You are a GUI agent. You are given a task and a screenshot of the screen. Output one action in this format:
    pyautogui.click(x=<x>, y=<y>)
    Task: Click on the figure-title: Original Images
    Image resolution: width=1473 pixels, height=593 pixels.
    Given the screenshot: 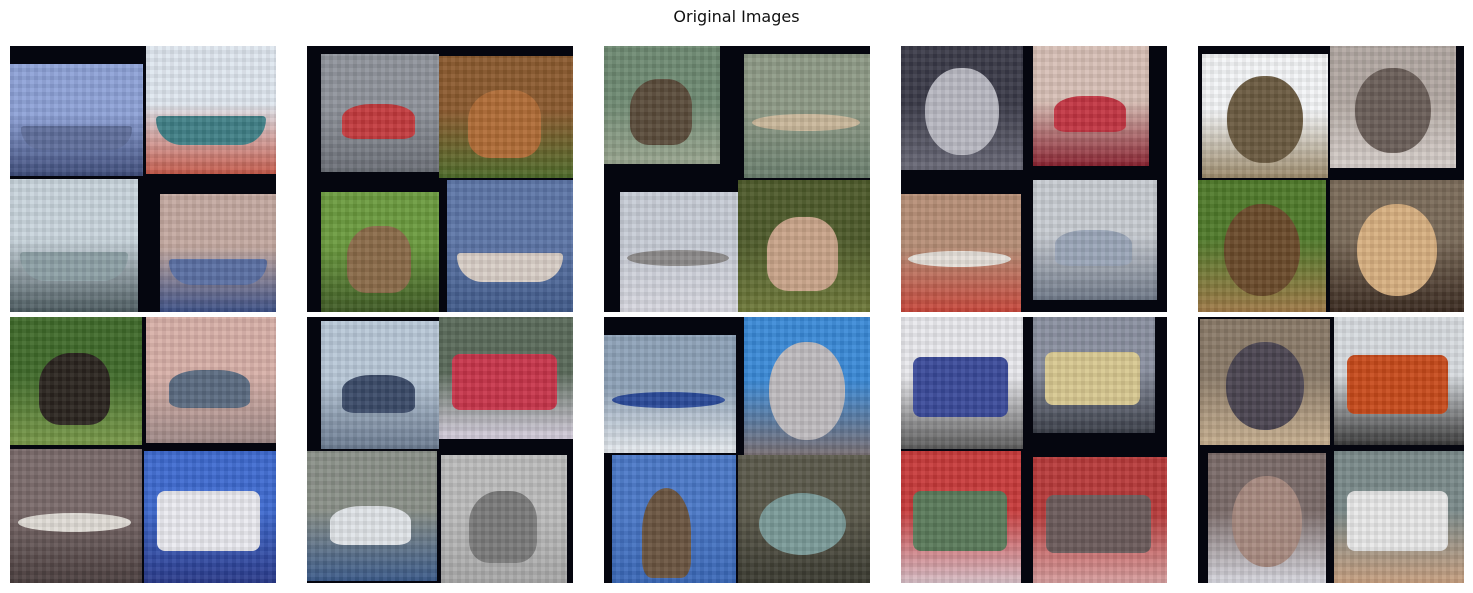 What is the action you would take?
    pyautogui.click(x=736, y=16)
    